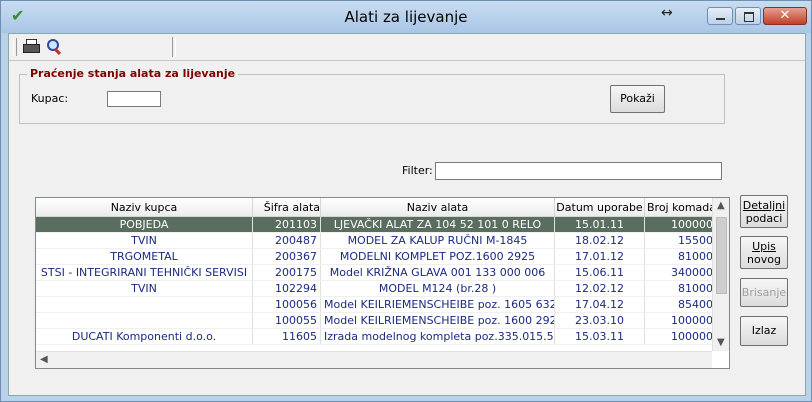  Describe the element at coordinates (764, 259) in the screenshot. I see `add-new-button-line2: novog` at that location.